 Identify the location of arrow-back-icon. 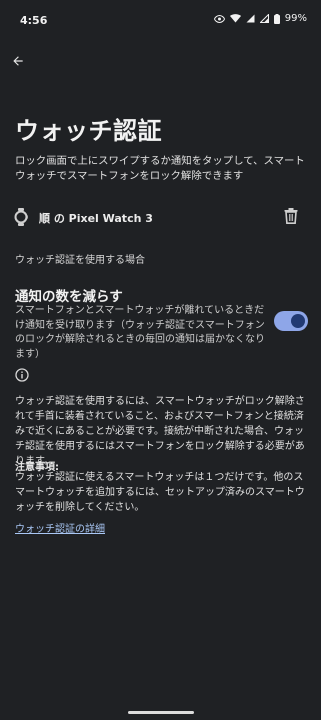
(18, 62).